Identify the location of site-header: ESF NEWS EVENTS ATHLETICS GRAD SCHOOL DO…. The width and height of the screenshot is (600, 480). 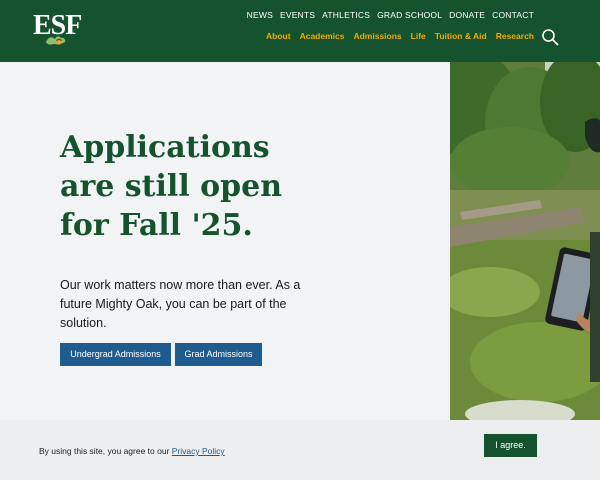
(300, 31).